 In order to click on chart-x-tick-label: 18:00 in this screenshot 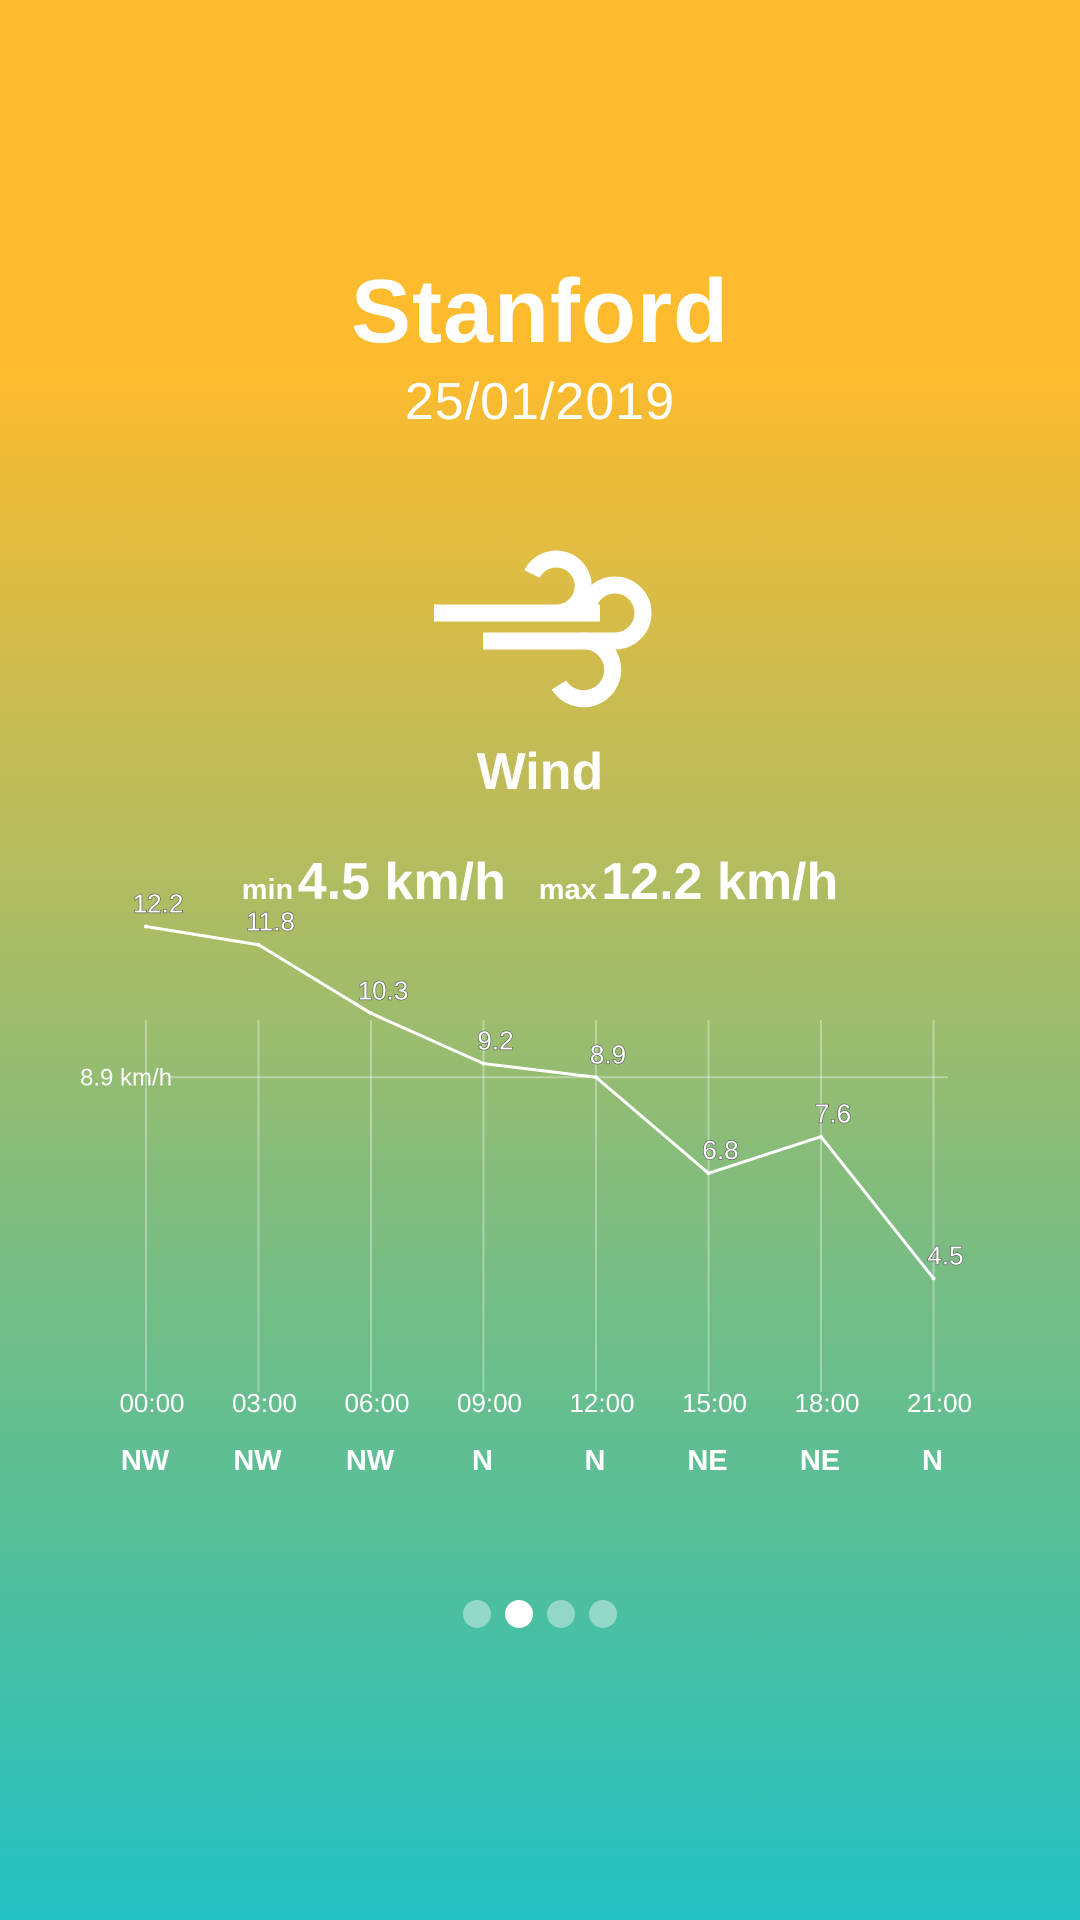, I will do `click(826, 1403)`.